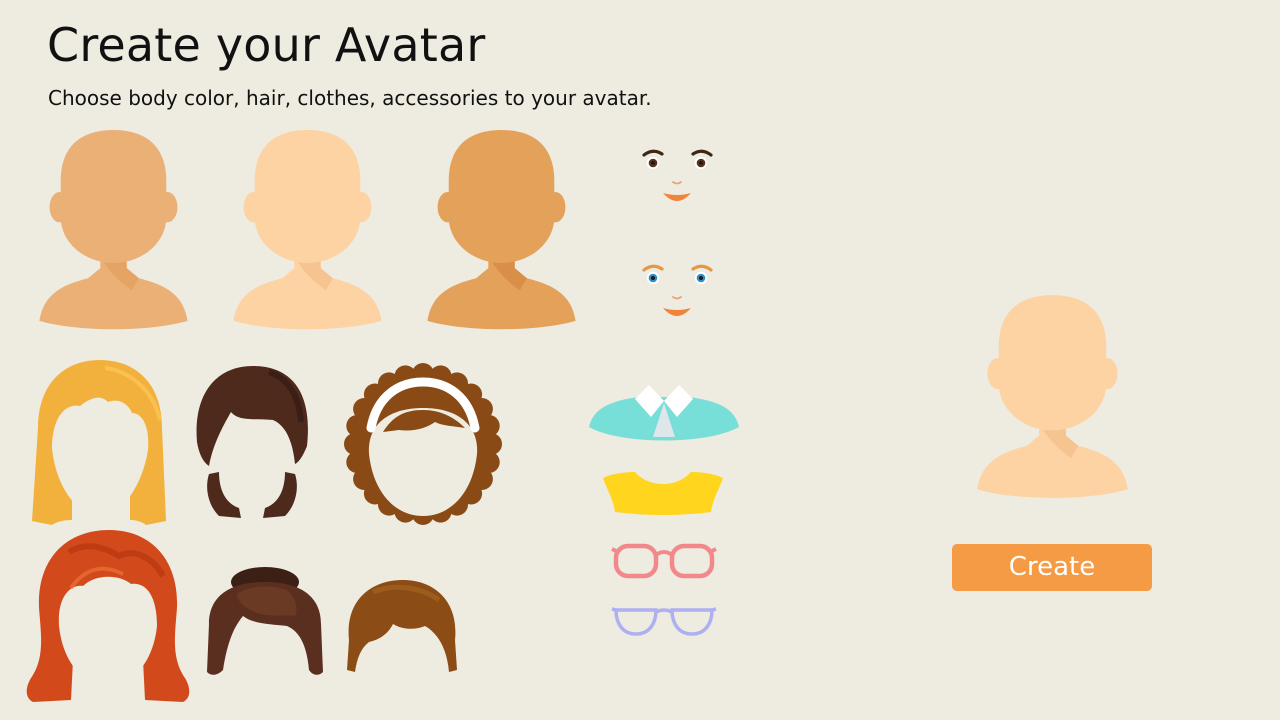  I want to click on clothes-option-yellow-top, so click(663, 491).